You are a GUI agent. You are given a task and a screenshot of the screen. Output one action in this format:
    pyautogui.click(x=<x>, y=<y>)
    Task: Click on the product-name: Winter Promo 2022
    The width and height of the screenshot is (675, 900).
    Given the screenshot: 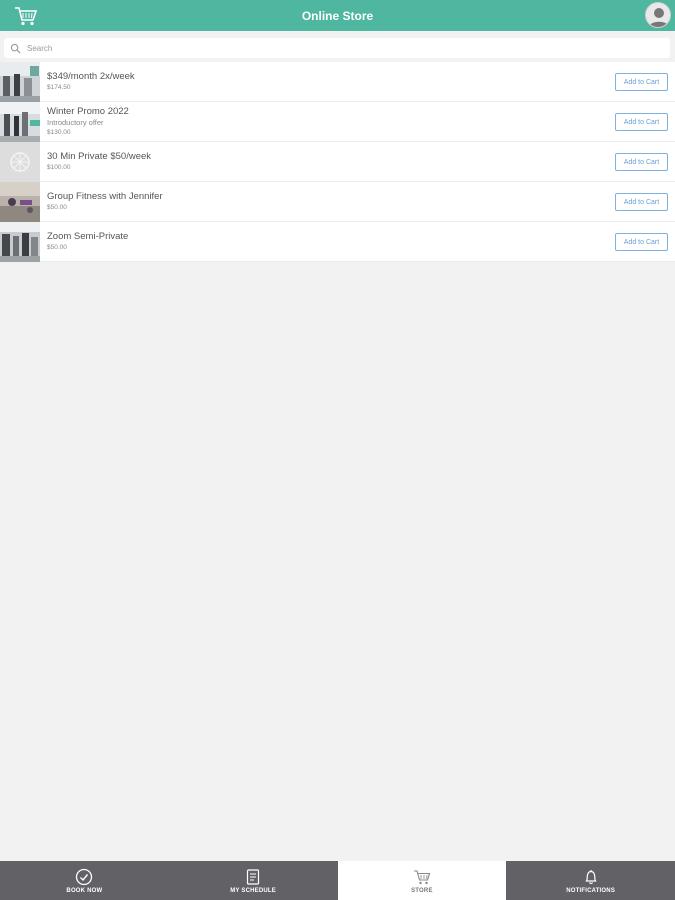 What is the action you would take?
    pyautogui.click(x=88, y=111)
    